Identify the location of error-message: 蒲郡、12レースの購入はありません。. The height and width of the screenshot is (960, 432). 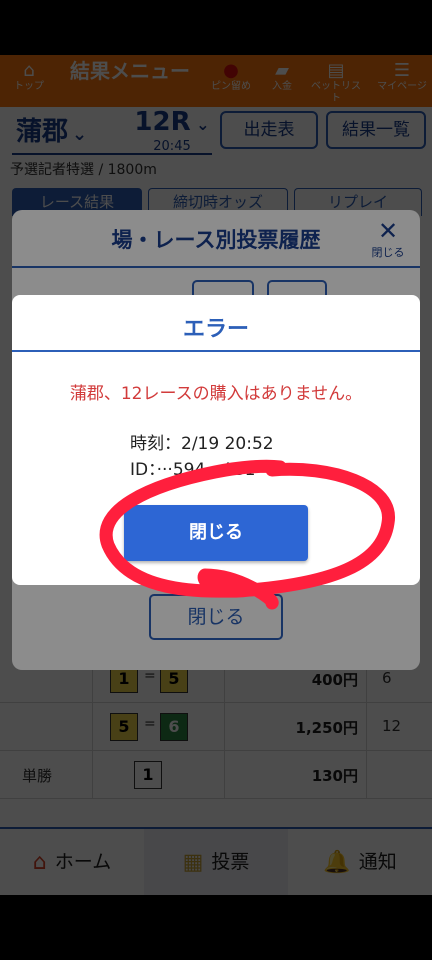
(216, 394).